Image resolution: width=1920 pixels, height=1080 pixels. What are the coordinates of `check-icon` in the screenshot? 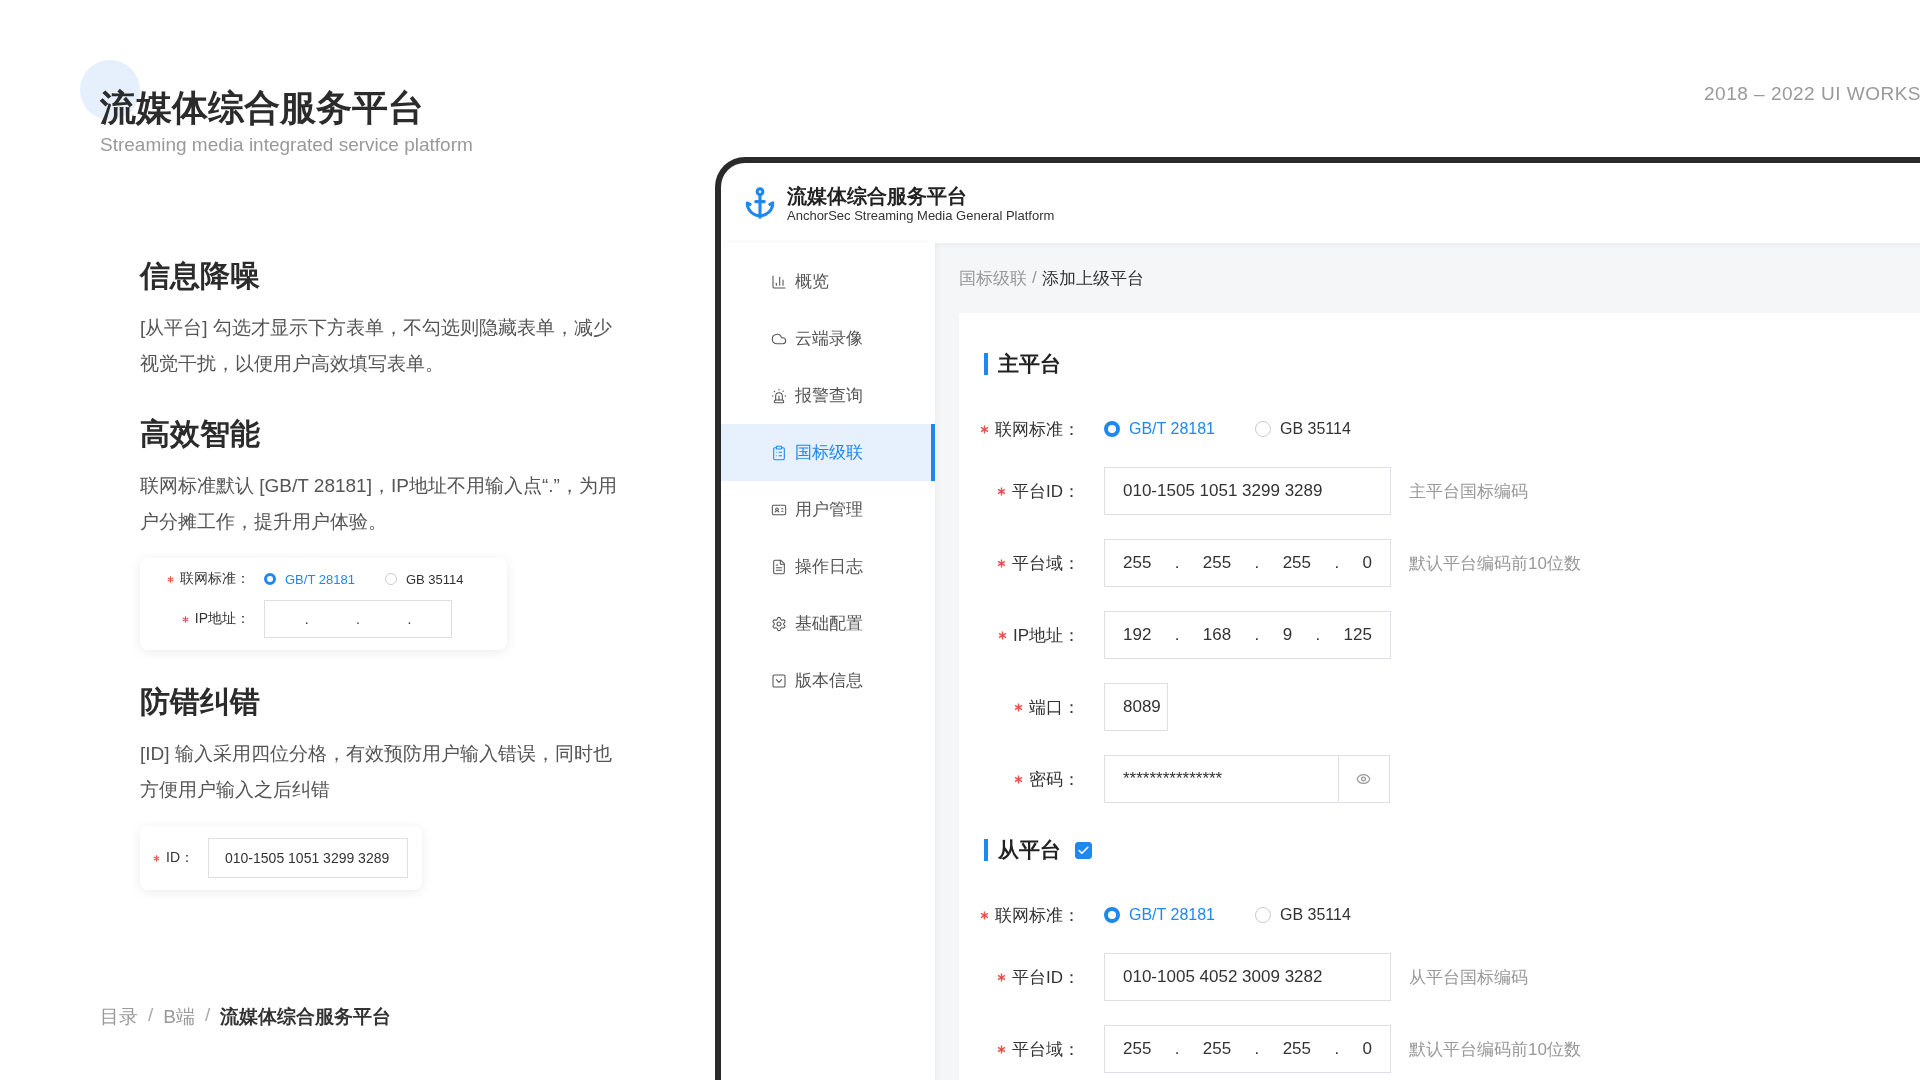 It's located at (1083, 850).